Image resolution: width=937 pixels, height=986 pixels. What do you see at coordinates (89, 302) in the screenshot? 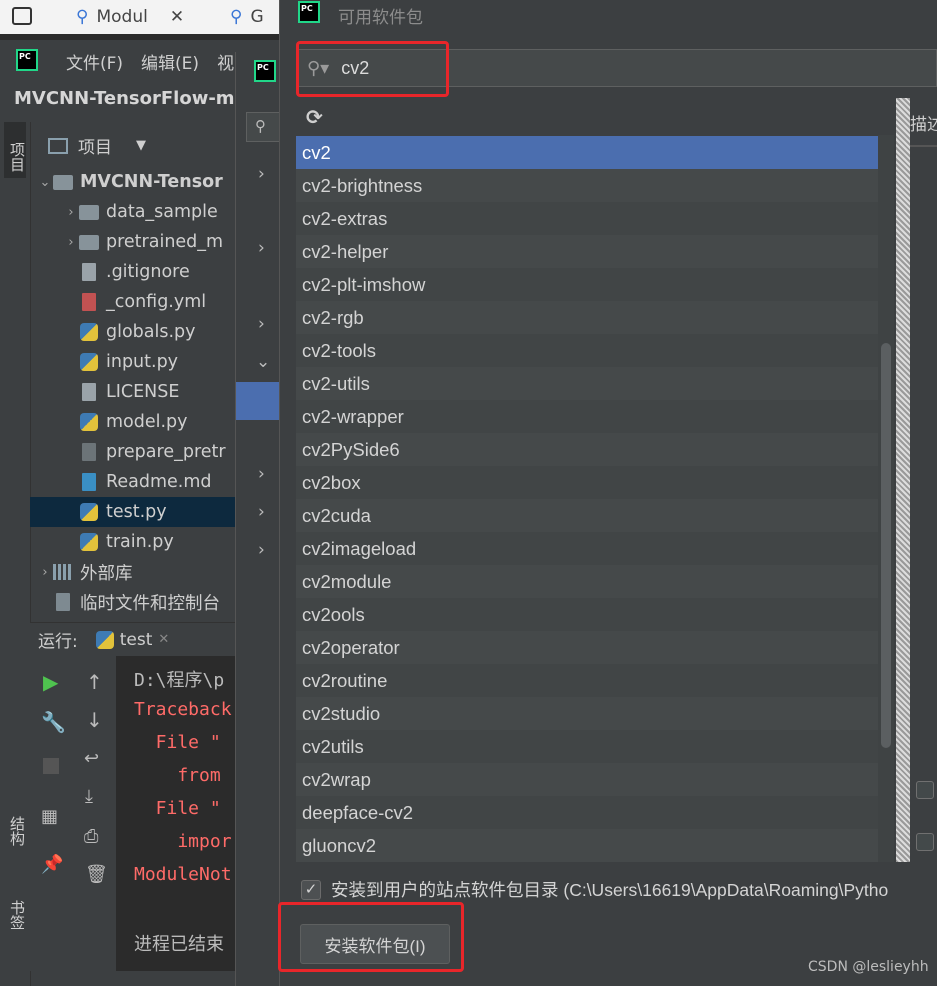
I see `yml-file-icon` at bounding box center [89, 302].